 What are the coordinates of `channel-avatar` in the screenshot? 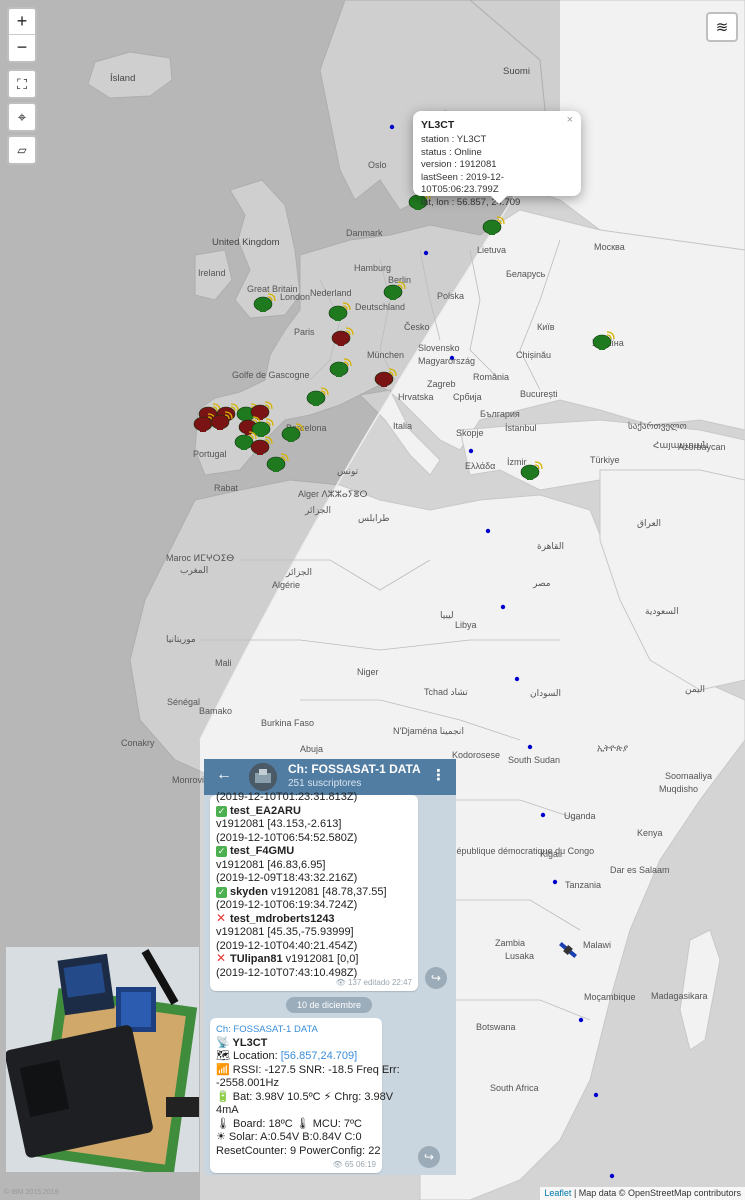 It's located at (263, 777).